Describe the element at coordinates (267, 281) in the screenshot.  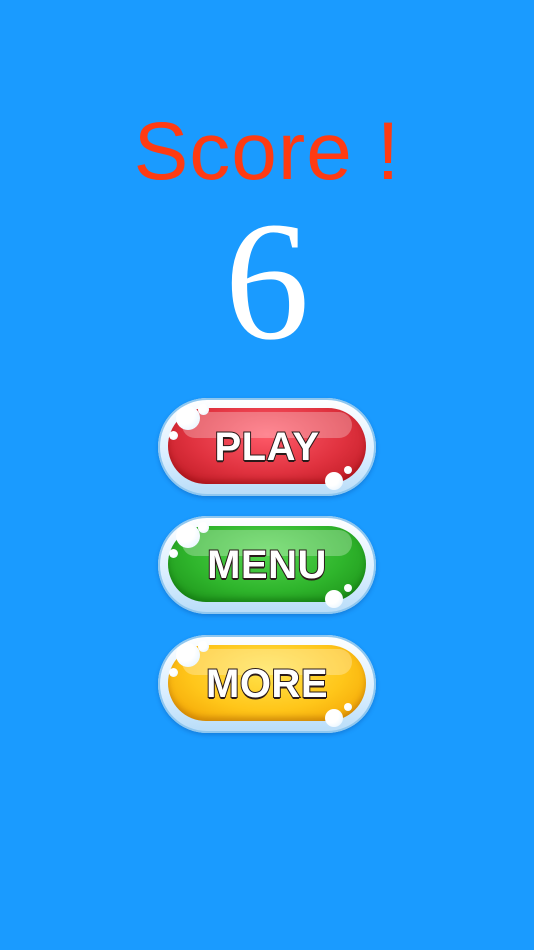
I see `score-value: 6` at that location.